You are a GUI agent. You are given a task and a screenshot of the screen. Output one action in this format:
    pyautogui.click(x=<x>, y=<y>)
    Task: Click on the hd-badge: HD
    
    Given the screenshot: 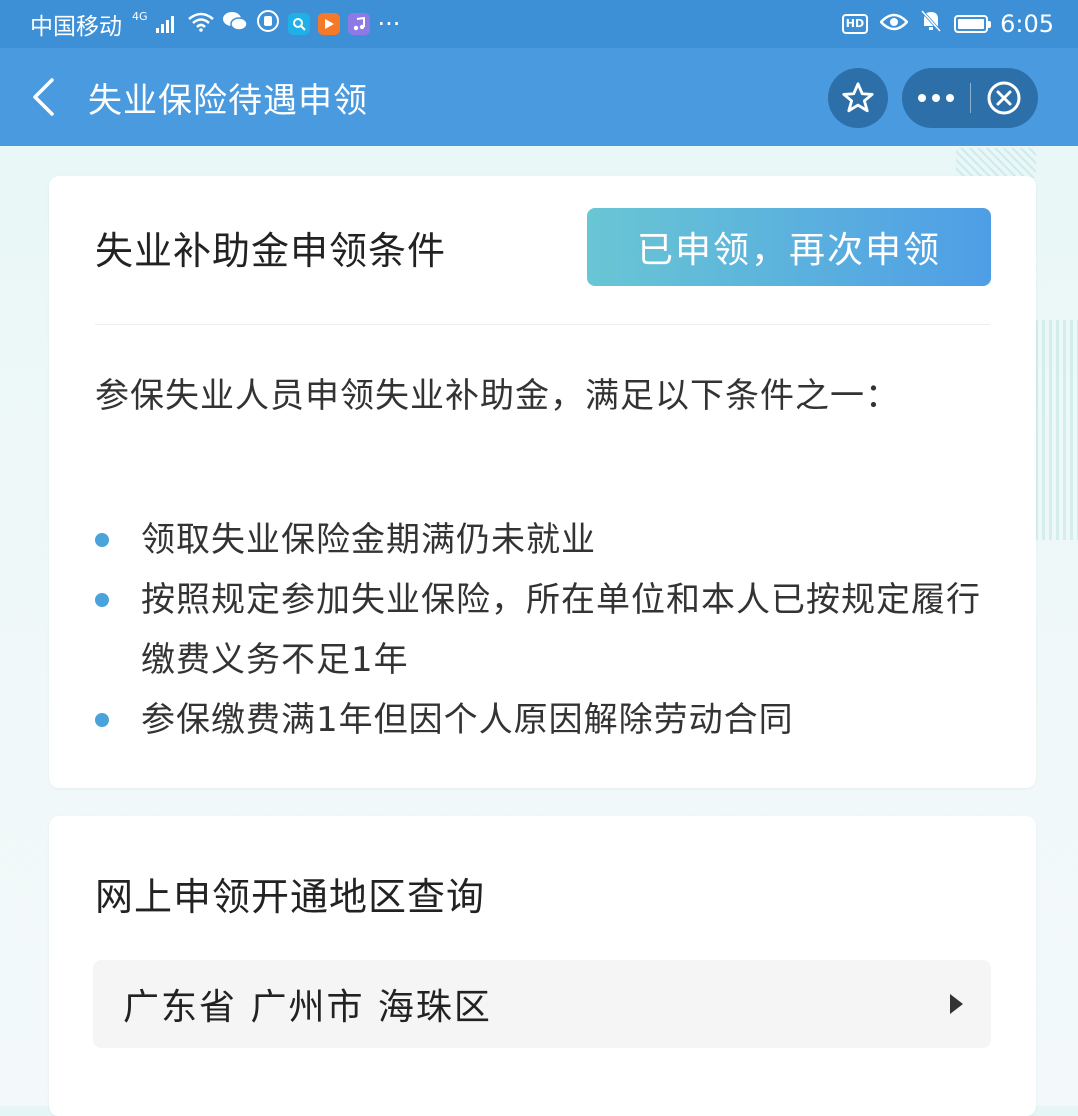 What is the action you would take?
    pyautogui.click(x=855, y=24)
    